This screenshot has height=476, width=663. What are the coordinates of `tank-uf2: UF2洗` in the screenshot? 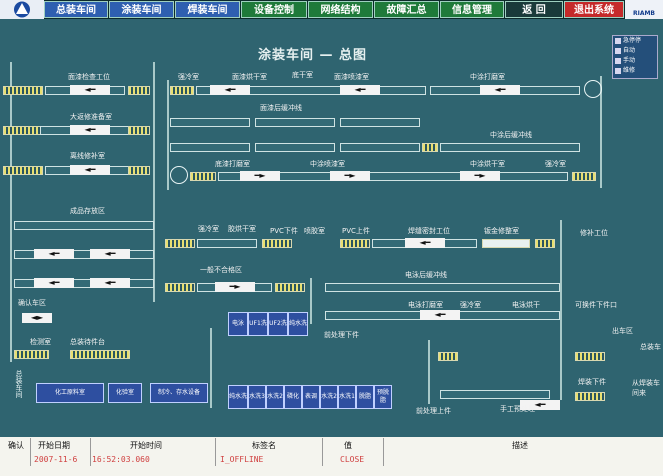 It's located at (278, 324).